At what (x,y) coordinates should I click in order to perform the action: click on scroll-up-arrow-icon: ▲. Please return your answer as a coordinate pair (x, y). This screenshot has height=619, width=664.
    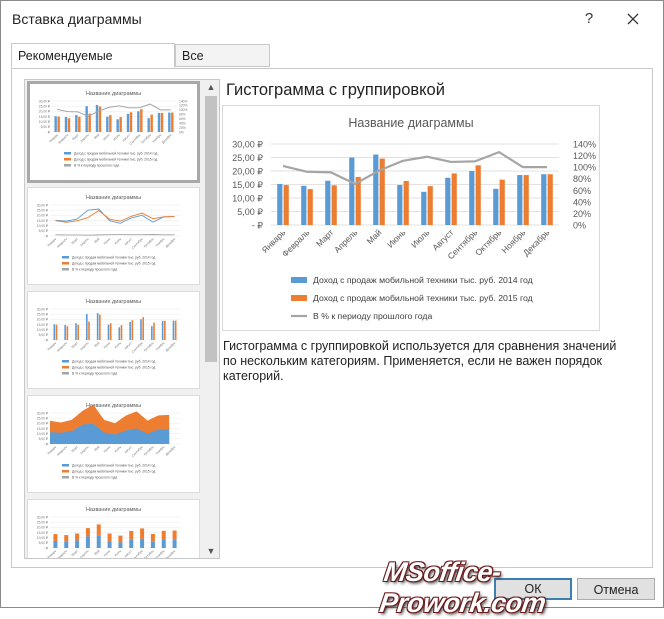
    Looking at the image, I should click on (211, 87).